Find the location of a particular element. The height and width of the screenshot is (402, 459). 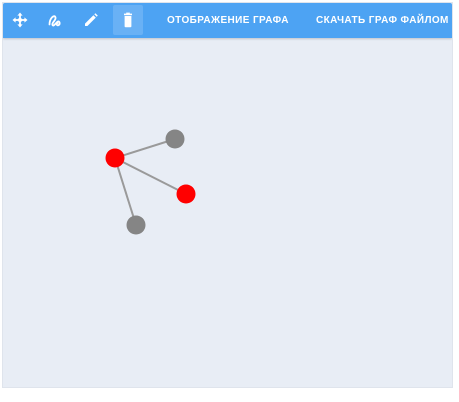

trash-icon is located at coordinates (128, 20).